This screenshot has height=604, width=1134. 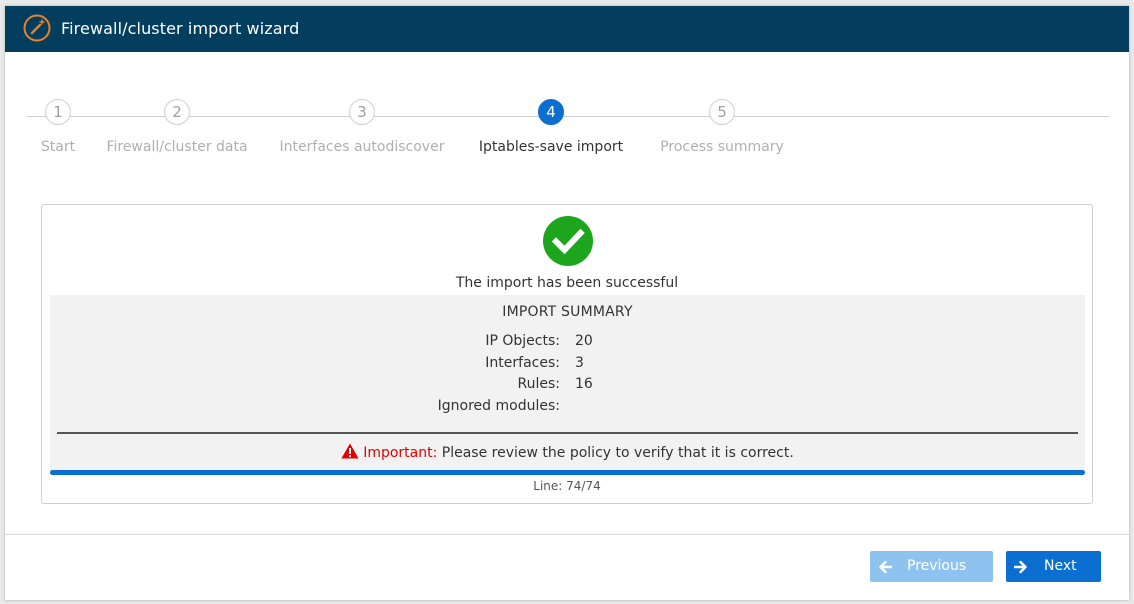 What do you see at coordinates (567, 343) in the screenshot?
I see `summary-row-ip-objects: IP Objects: 20` at bounding box center [567, 343].